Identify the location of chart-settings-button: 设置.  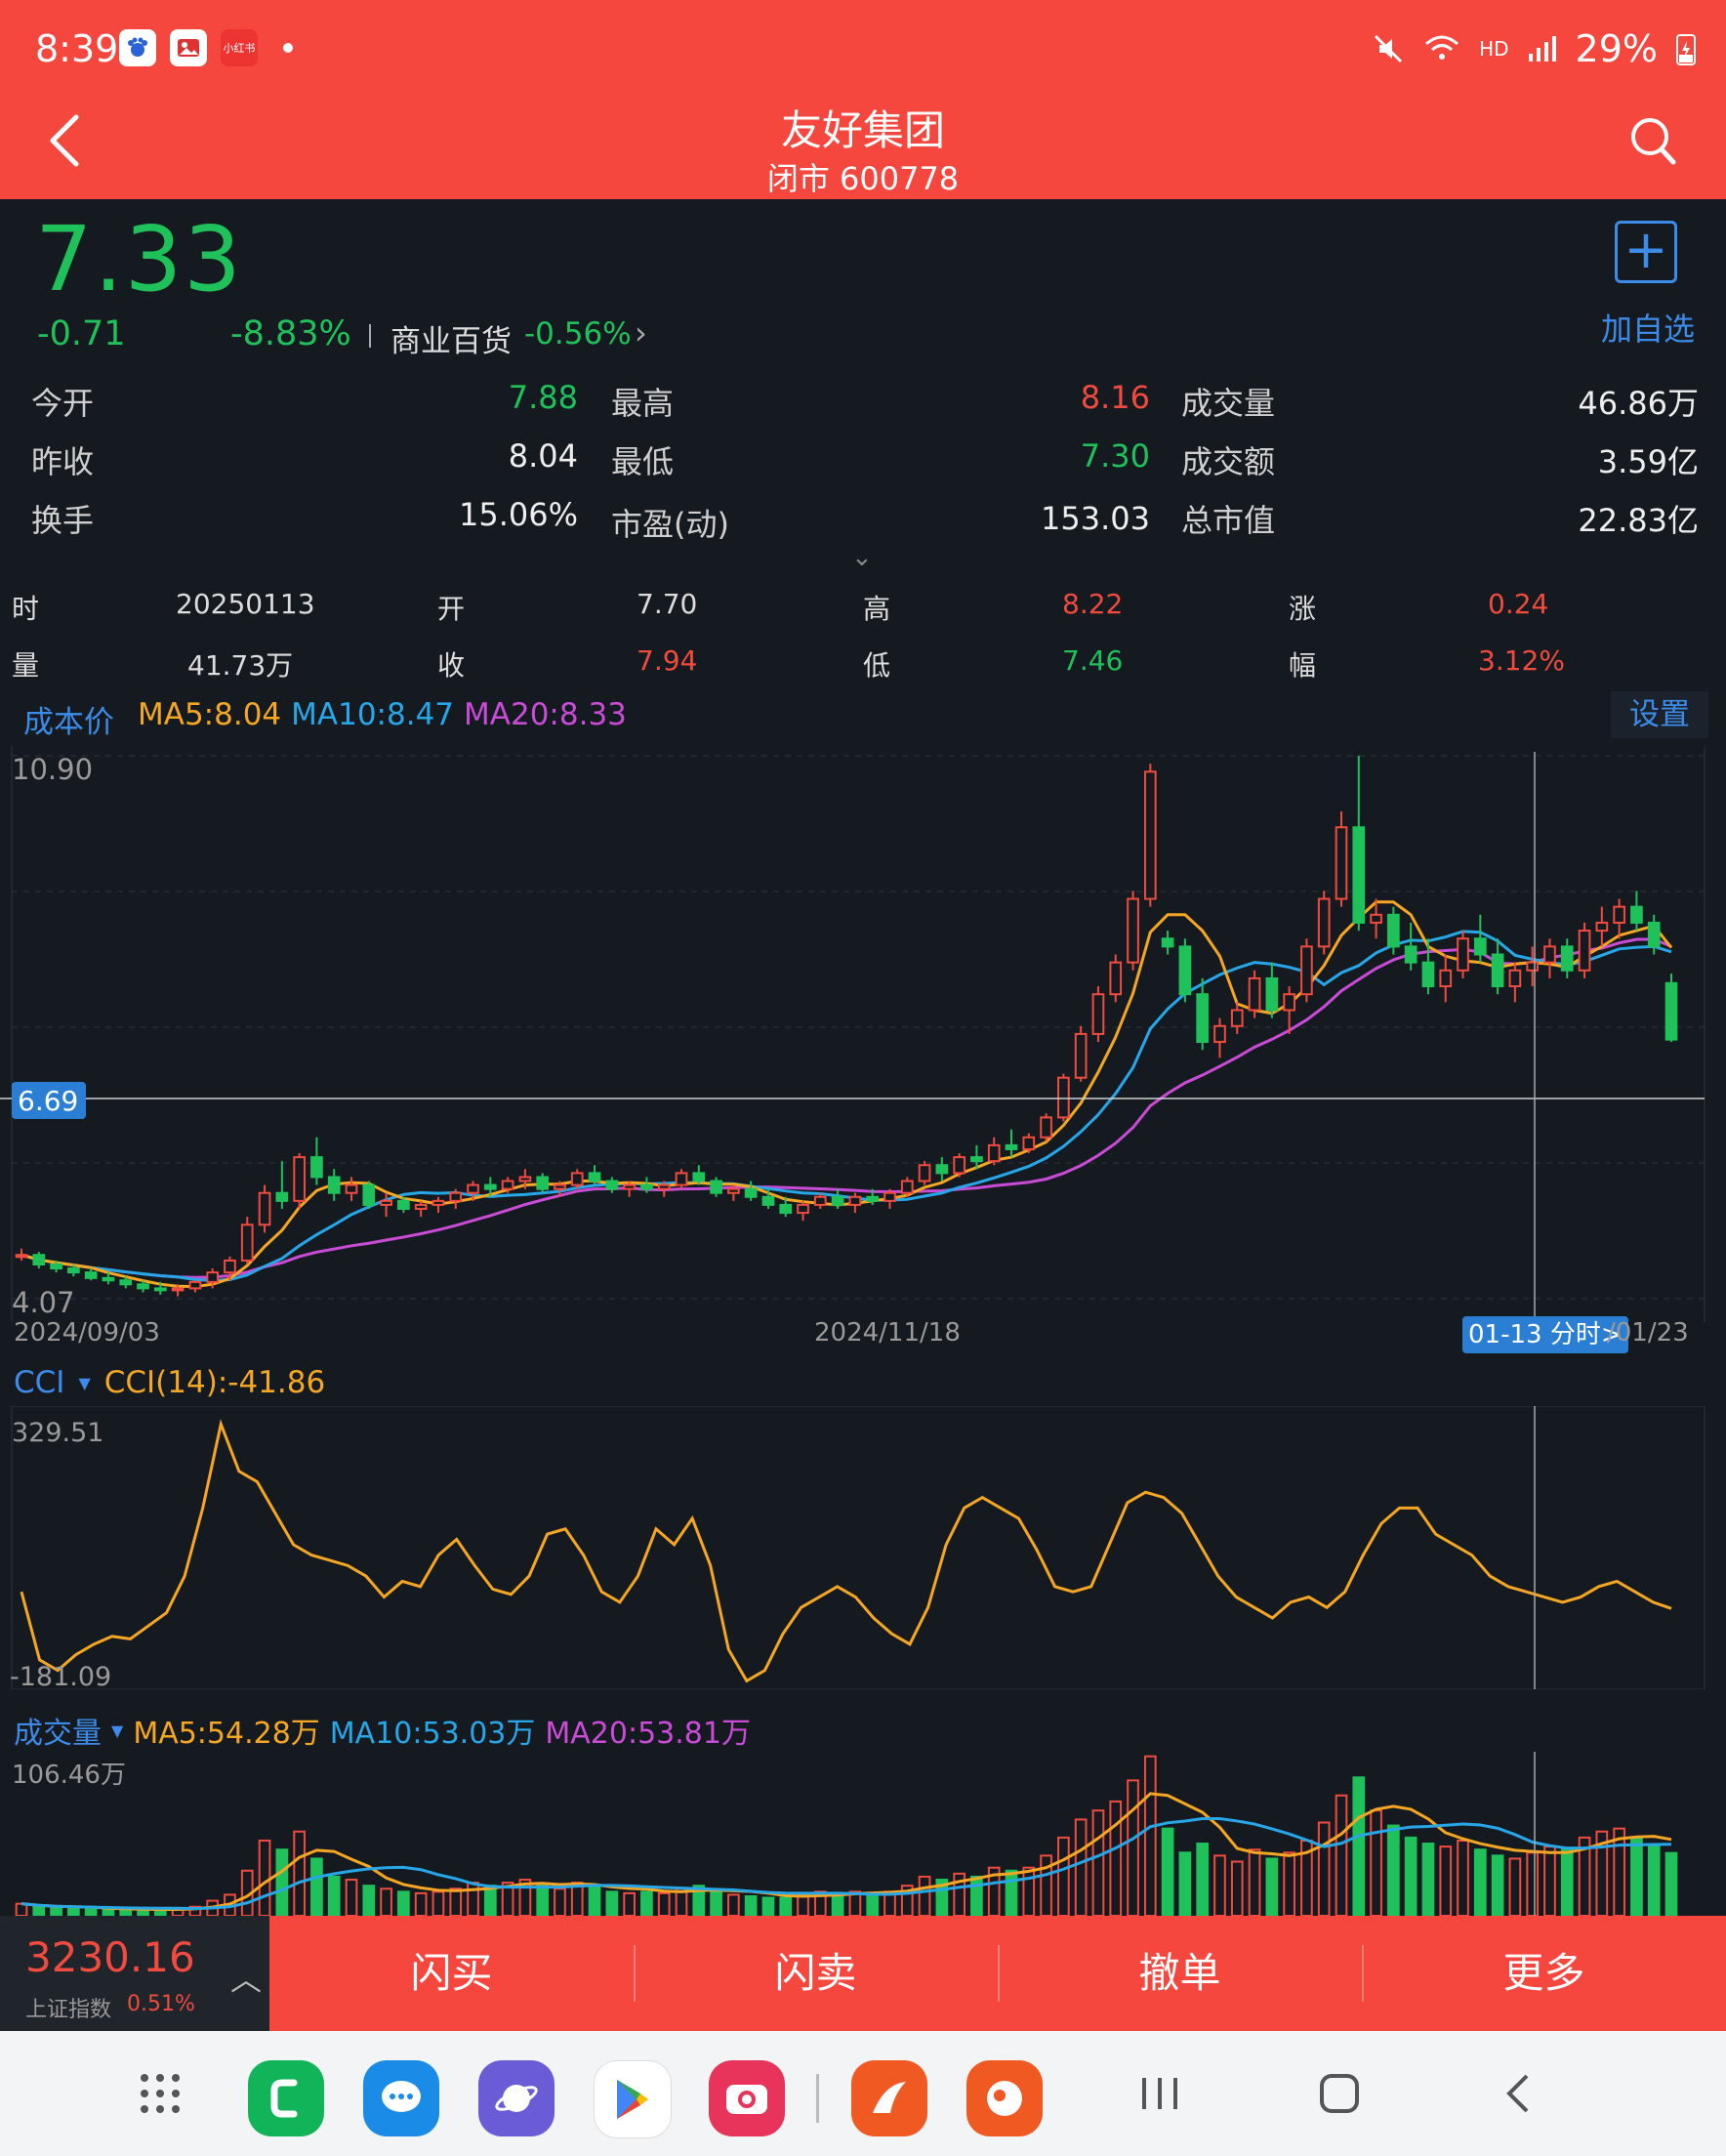
(1659, 714).